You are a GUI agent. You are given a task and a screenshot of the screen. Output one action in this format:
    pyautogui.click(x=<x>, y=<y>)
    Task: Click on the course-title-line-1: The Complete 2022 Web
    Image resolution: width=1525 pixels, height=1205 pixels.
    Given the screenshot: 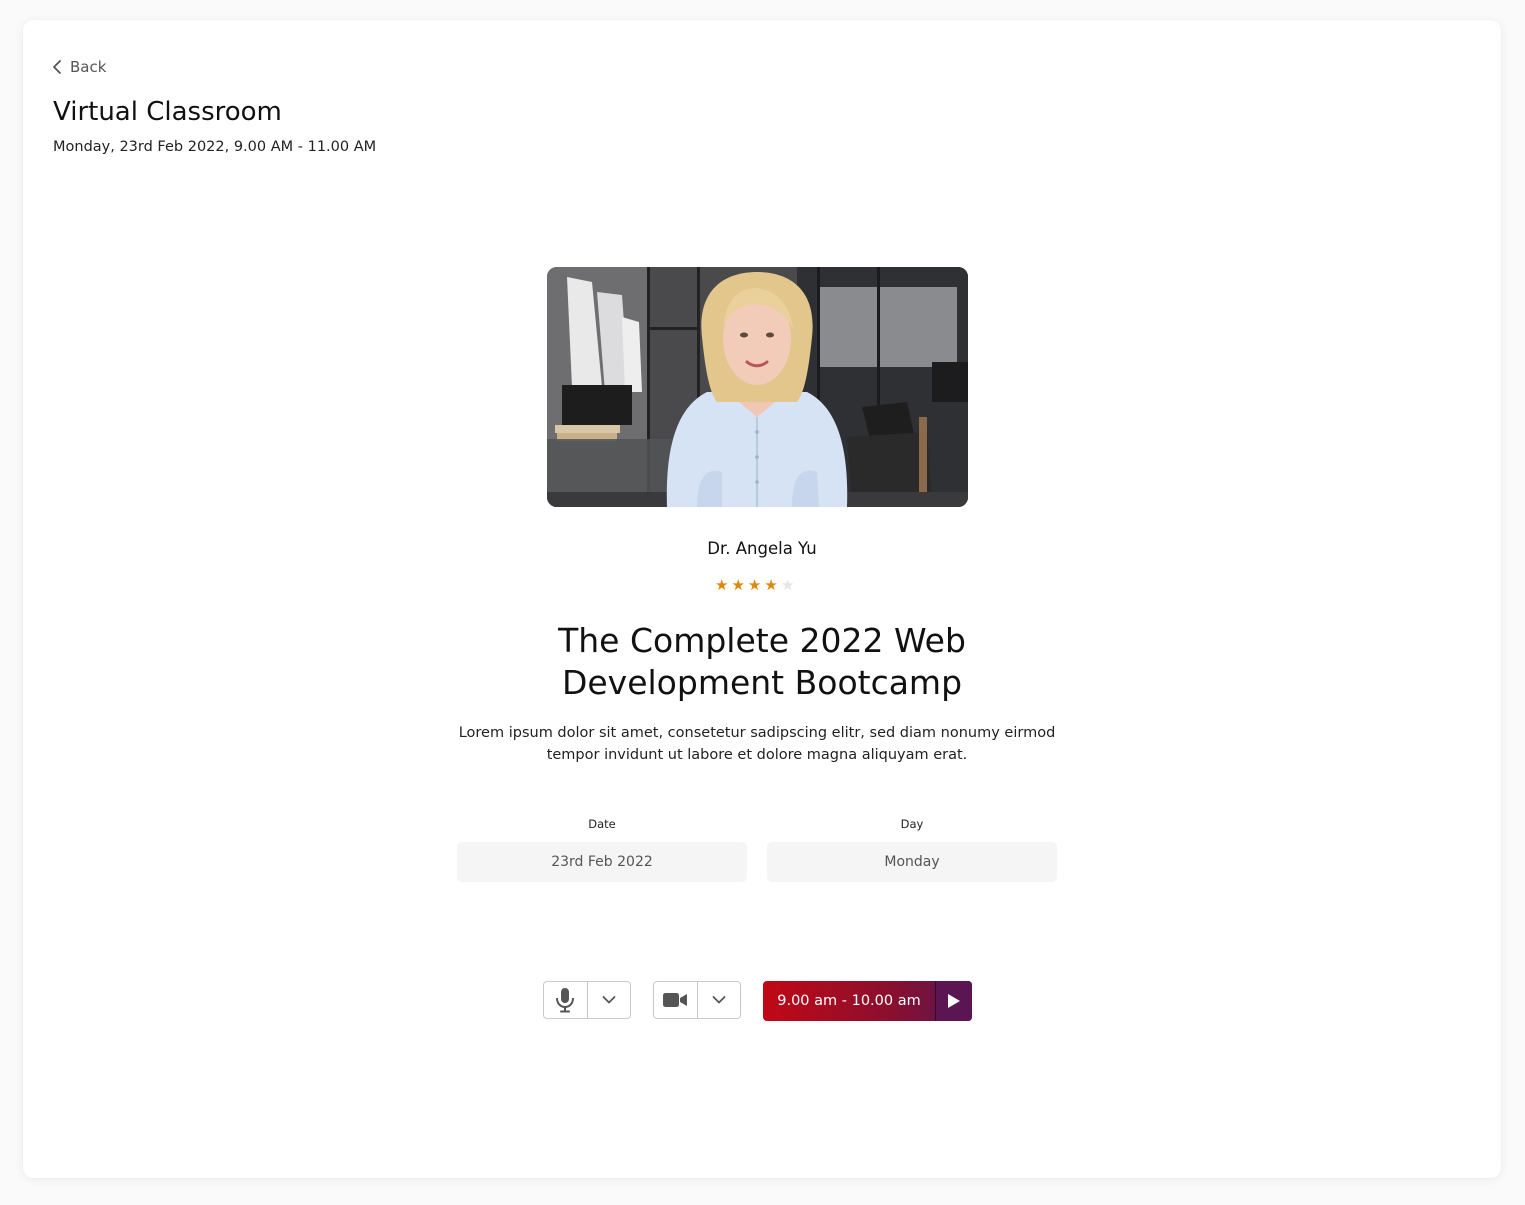 What is the action you would take?
    pyautogui.click(x=762, y=640)
    